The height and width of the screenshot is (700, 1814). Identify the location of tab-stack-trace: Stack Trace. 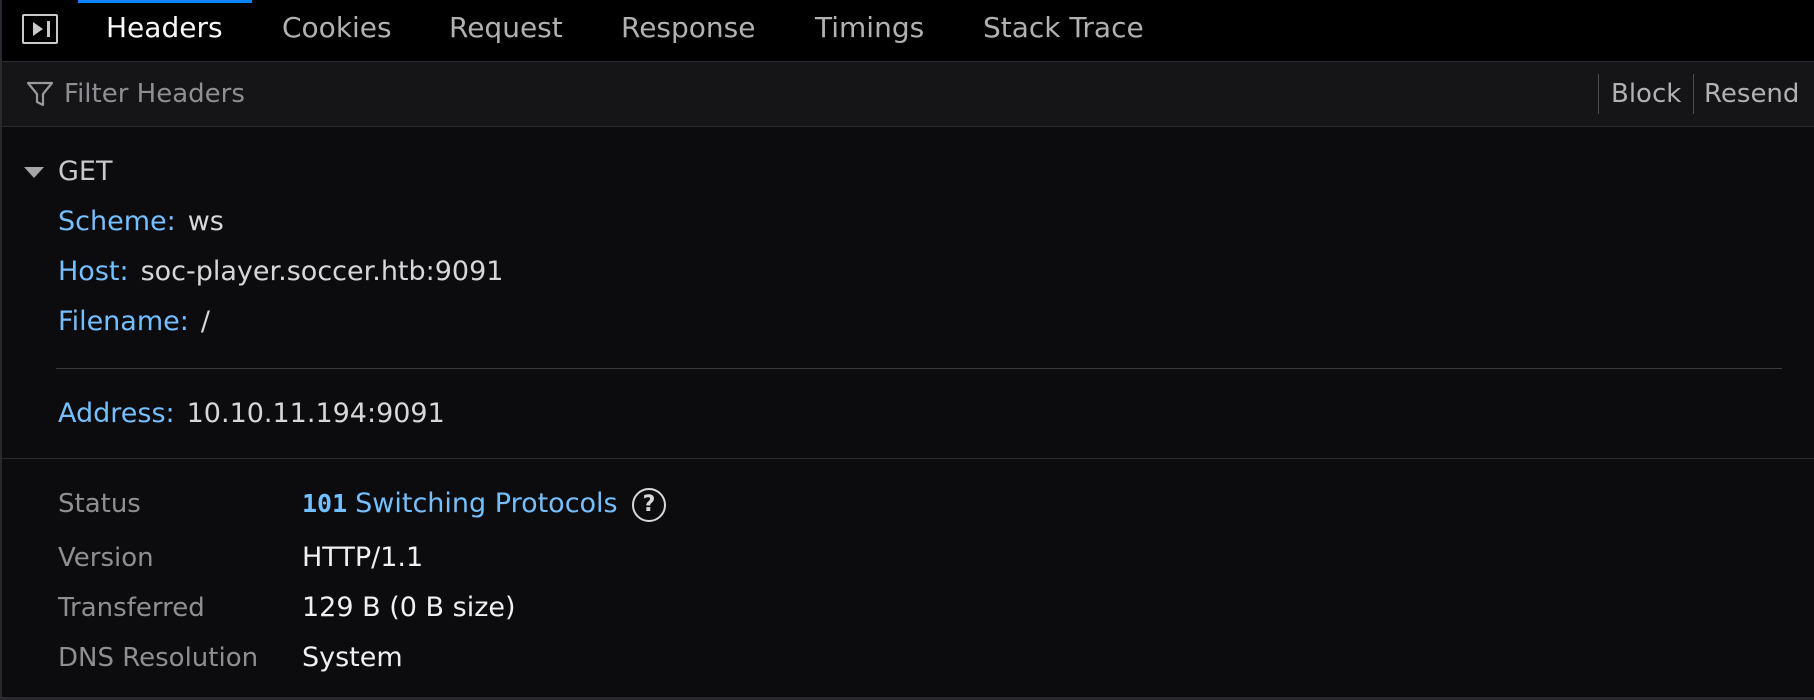
(1063, 29).